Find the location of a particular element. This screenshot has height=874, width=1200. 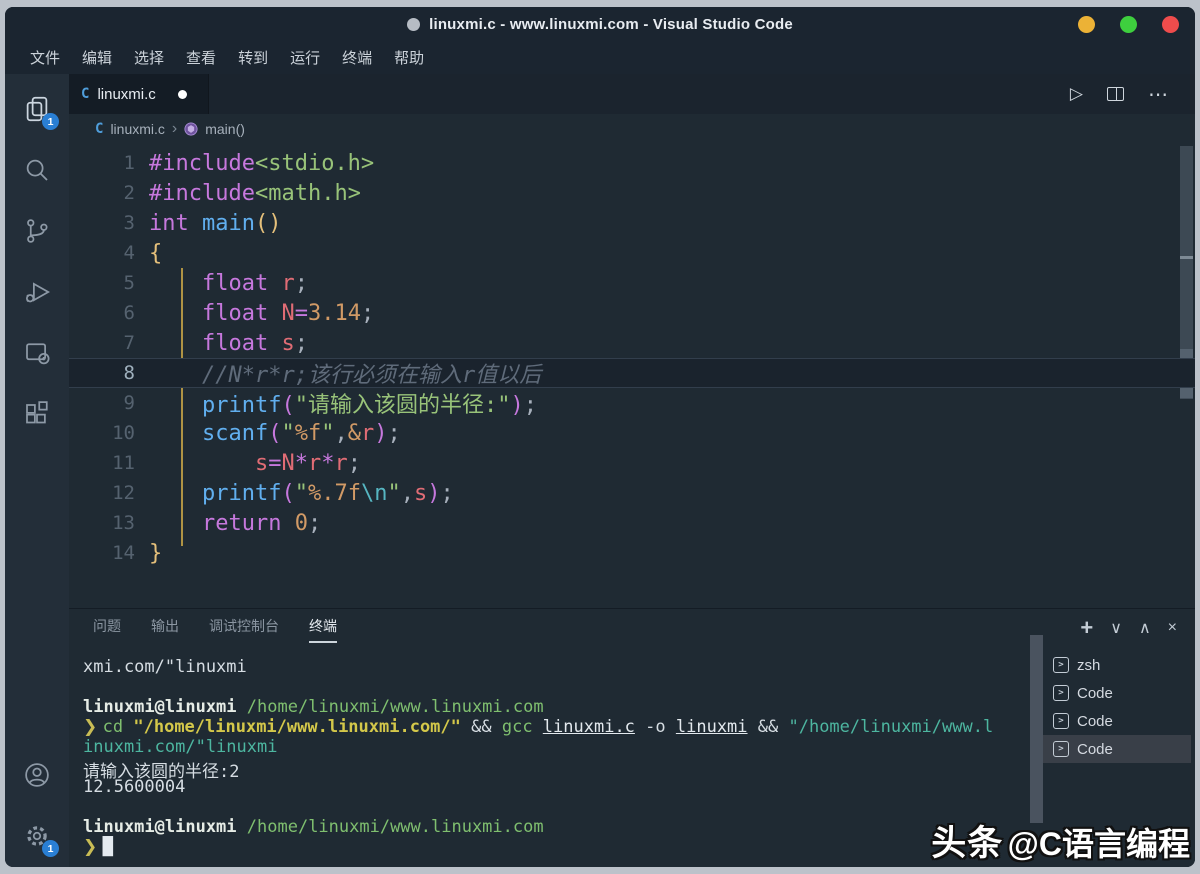

code-line-6: 6 float N=3.14; is located at coordinates (632, 313).